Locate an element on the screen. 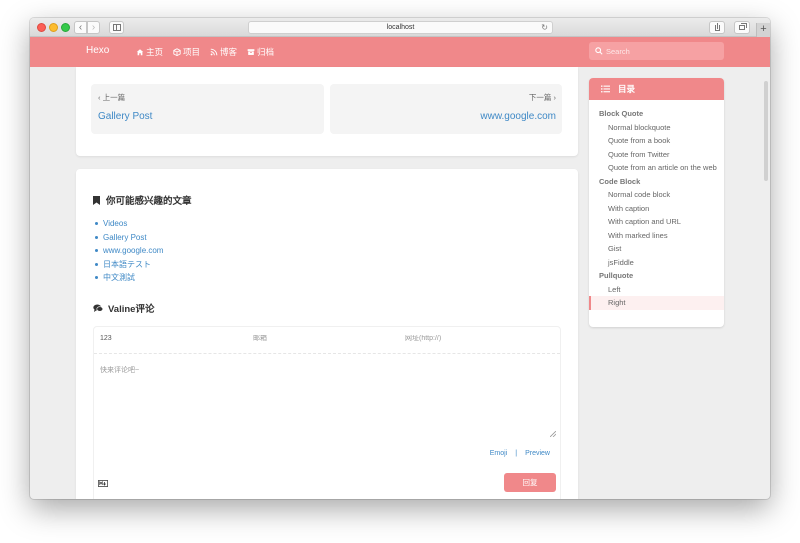  minimize-window-button is located at coordinates (53, 27).